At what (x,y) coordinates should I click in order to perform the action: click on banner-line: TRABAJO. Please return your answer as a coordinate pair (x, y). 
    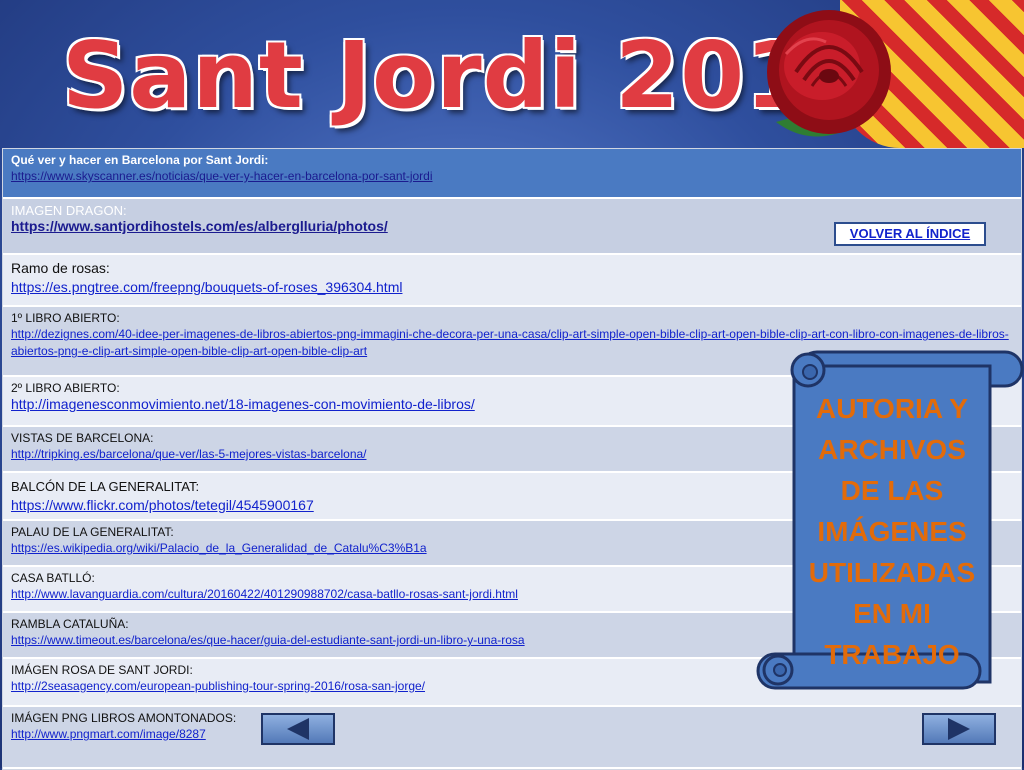
    Looking at the image, I should click on (892, 654).